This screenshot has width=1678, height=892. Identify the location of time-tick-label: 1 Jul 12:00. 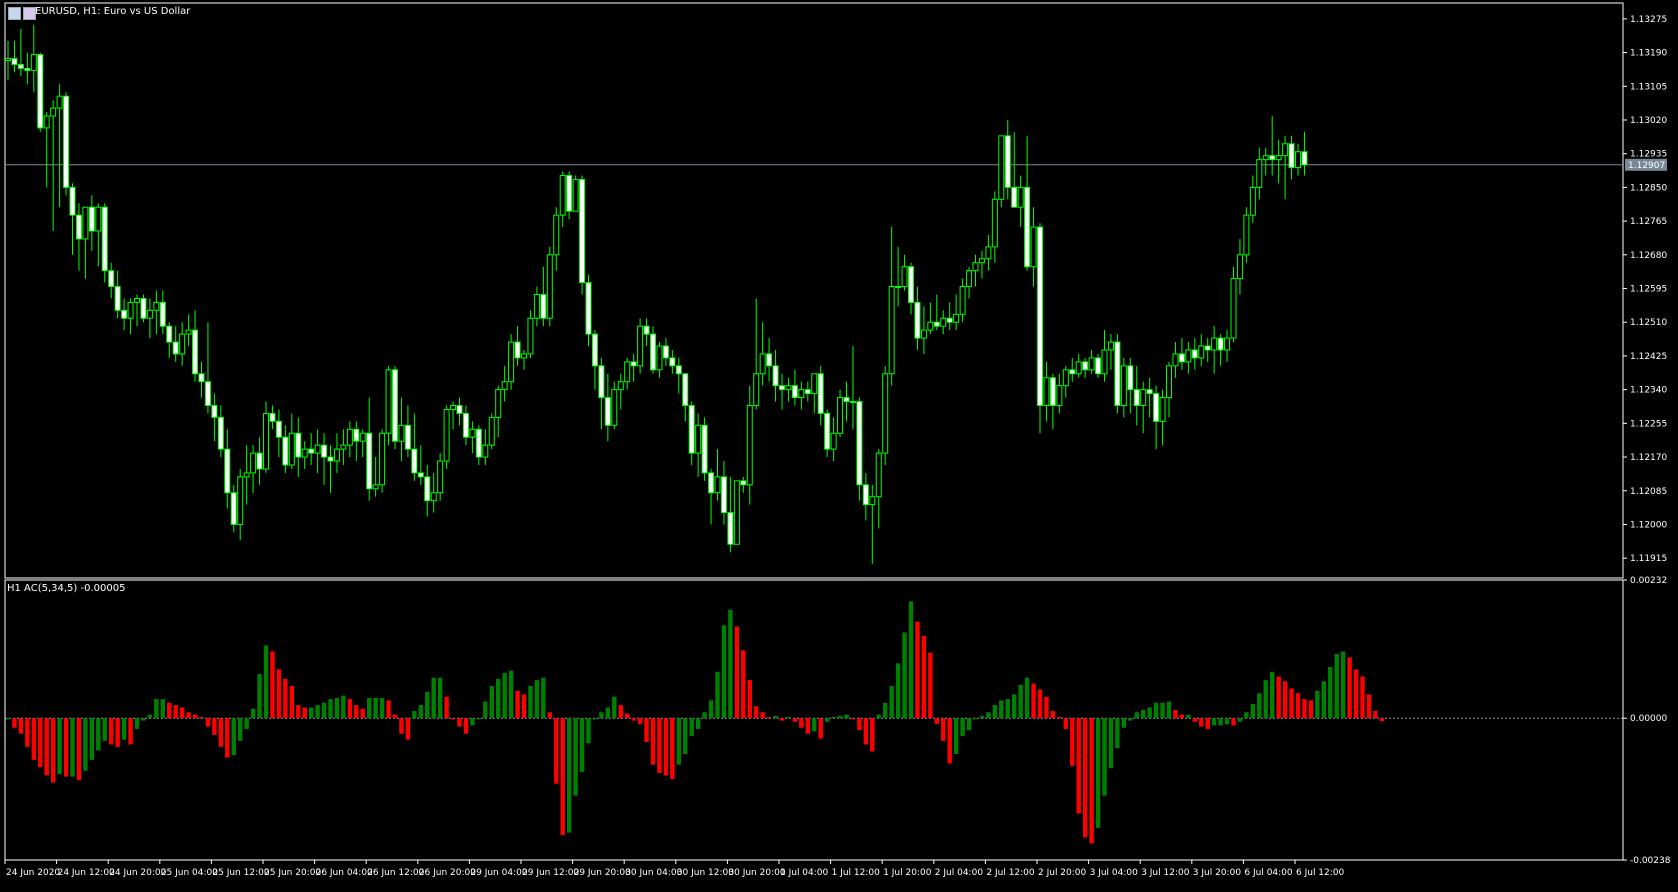
(856, 873).